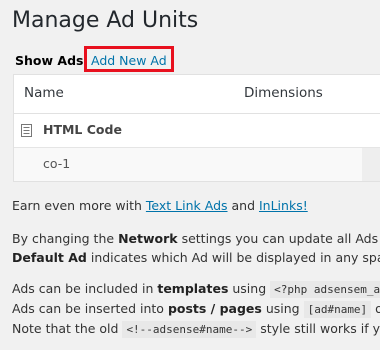  I want to click on posts-pages-bold: posts / pages, so click(214, 308).